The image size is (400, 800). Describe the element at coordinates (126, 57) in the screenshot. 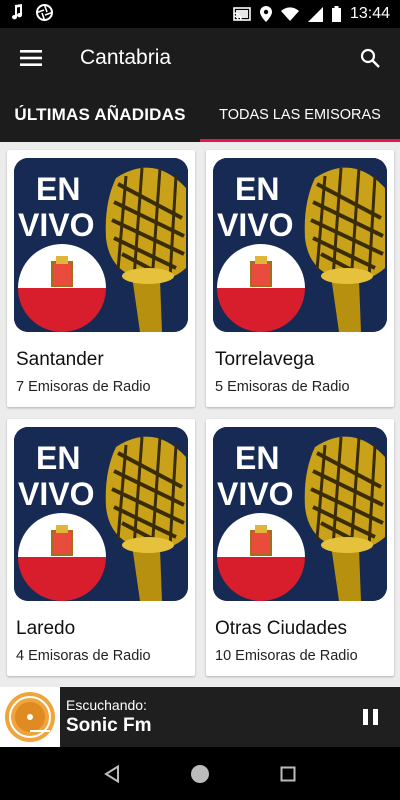

I see `page-title: Cantabria` at that location.